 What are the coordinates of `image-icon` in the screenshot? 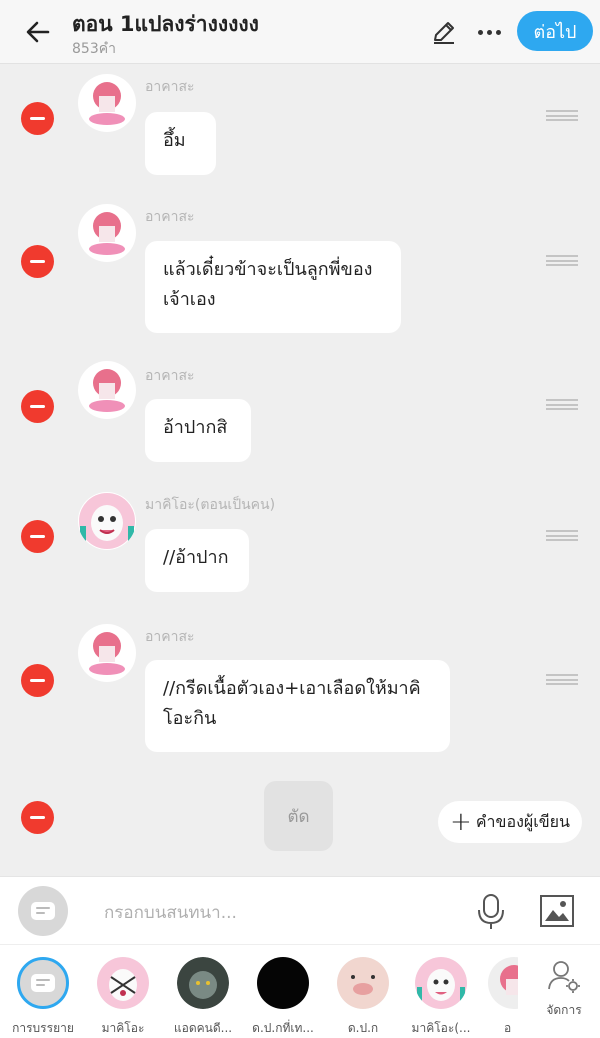 It's located at (557, 911).